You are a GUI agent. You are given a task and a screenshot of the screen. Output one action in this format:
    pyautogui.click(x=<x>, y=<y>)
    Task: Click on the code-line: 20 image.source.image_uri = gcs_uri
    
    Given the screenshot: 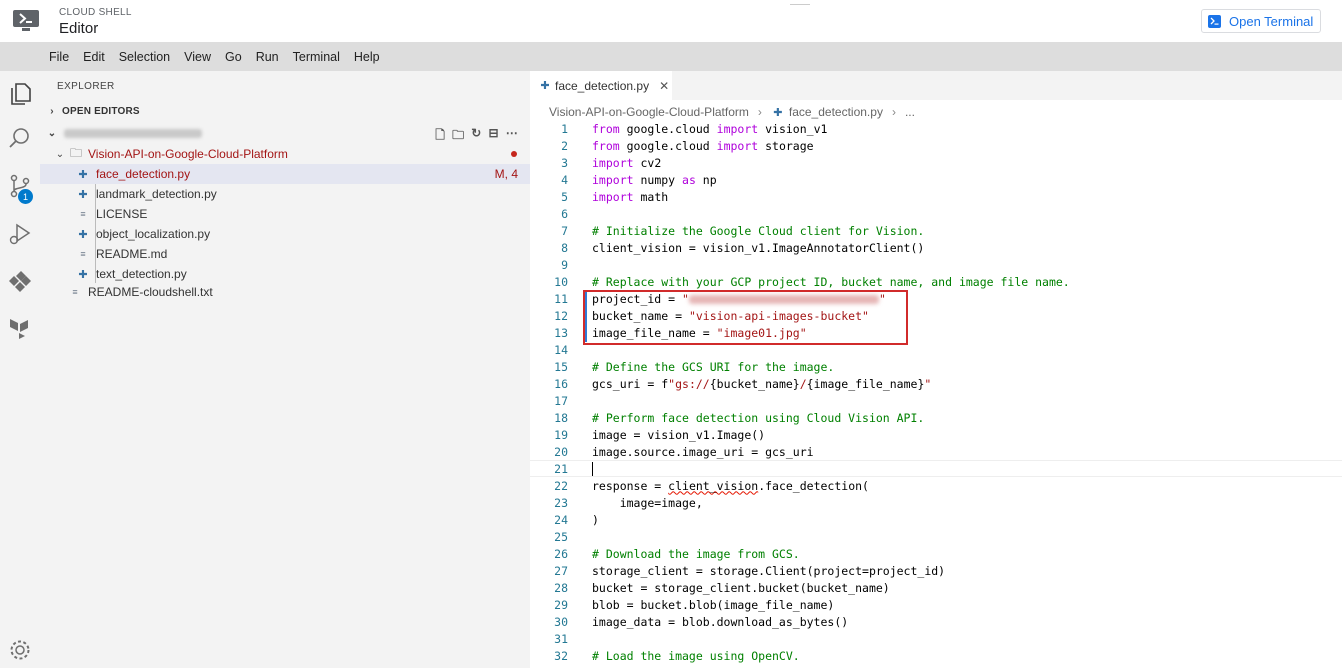 What is the action you would take?
    pyautogui.click(x=936, y=451)
    